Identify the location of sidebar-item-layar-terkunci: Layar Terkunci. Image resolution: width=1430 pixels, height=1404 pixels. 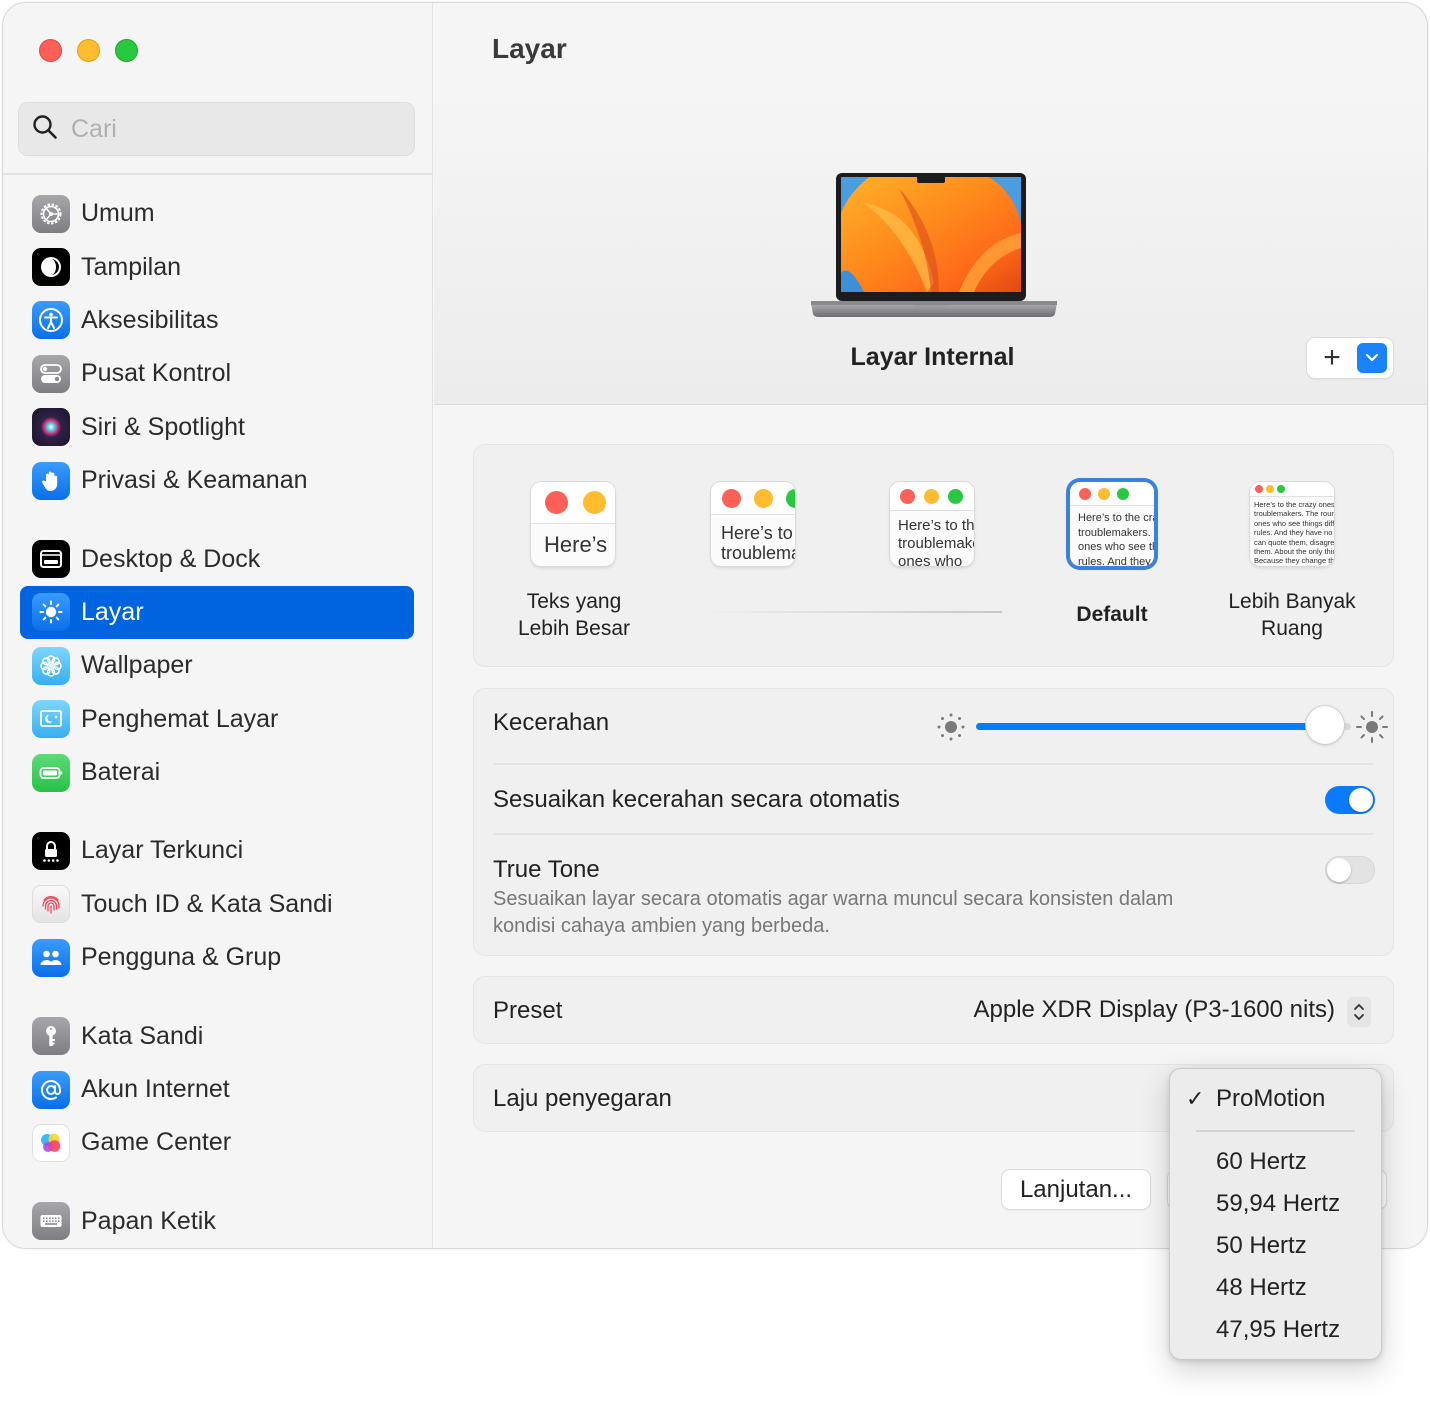
(217, 850).